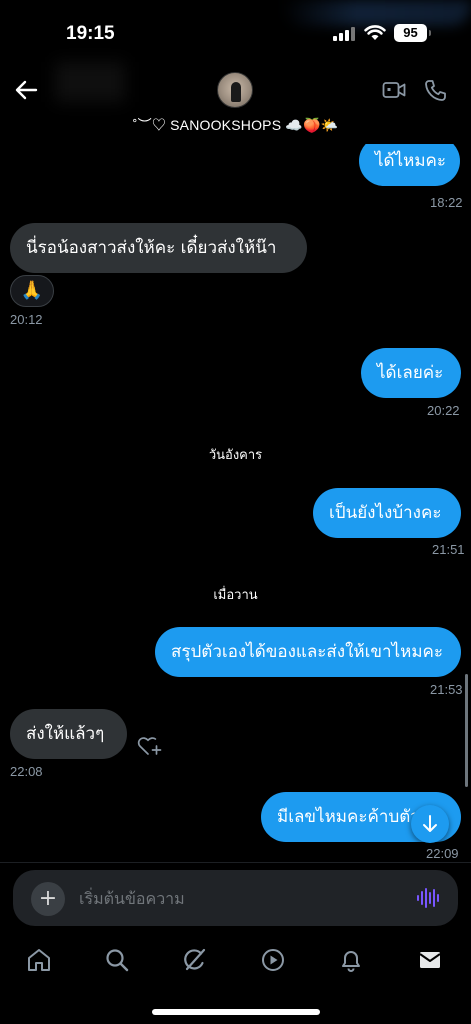 The image size is (471, 1024). What do you see at coordinates (239, 898) in the screenshot?
I see `message-input` at bounding box center [239, 898].